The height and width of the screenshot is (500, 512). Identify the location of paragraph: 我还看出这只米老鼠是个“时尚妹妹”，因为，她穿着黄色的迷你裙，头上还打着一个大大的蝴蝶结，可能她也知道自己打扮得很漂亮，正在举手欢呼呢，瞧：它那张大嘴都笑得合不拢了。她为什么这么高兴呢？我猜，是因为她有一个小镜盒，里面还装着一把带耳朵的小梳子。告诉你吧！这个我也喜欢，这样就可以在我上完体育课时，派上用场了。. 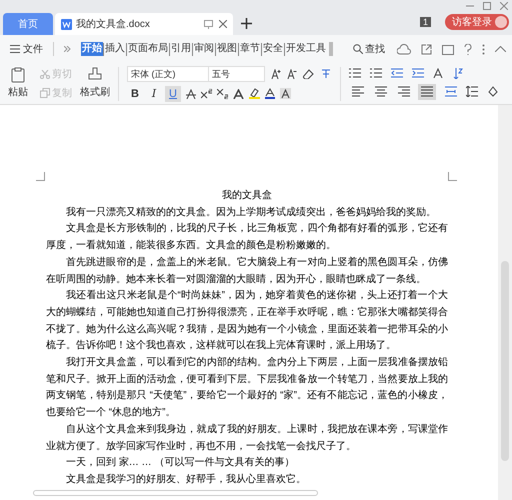
(247, 321).